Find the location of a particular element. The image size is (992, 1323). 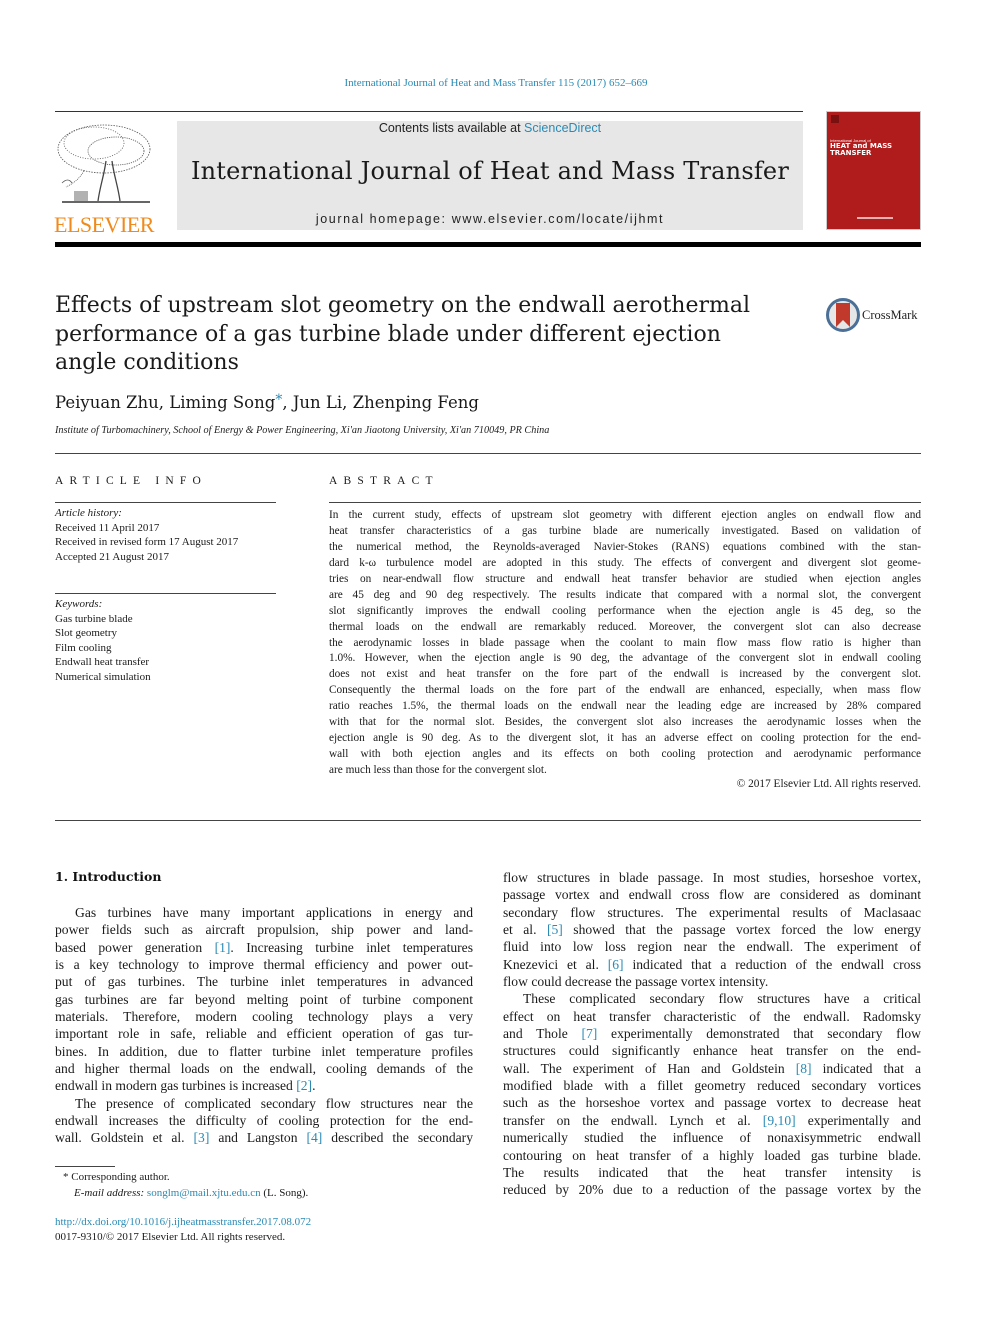

citation-link: [2] is located at coordinates (304, 1085).